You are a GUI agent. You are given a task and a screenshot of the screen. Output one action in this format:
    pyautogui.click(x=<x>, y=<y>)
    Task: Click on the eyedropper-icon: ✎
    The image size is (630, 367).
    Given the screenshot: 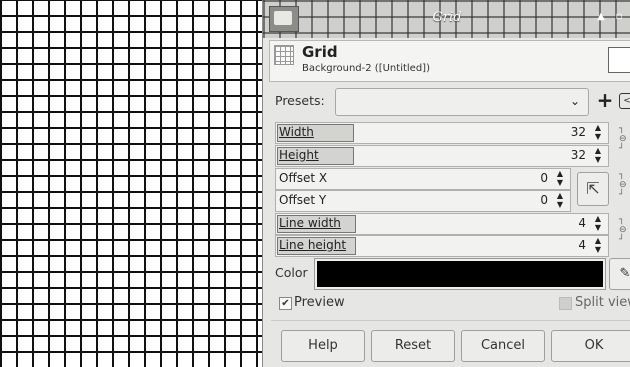 What is the action you would take?
    pyautogui.click(x=624, y=273)
    